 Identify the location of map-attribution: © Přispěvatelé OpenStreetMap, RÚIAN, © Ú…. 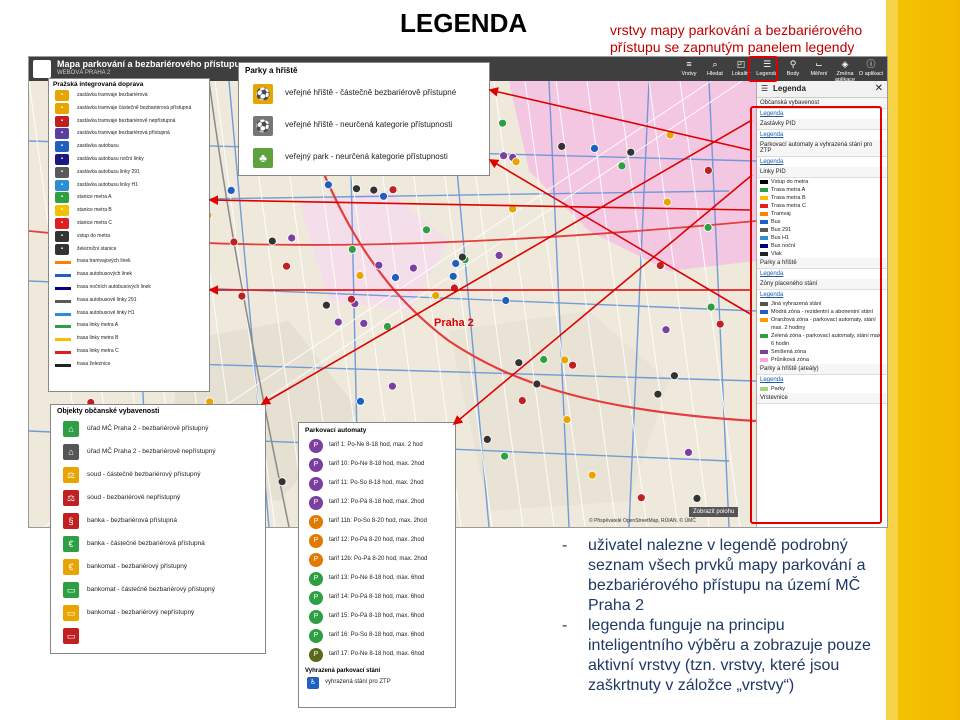
(642, 521).